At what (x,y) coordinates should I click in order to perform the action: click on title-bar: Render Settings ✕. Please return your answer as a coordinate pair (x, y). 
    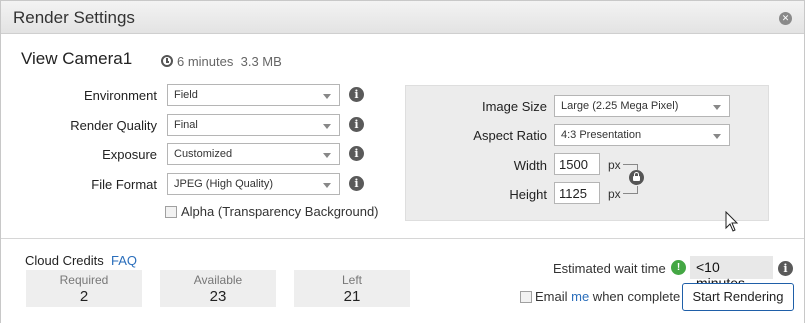
    Looking at the image, I should click on (402, 17).